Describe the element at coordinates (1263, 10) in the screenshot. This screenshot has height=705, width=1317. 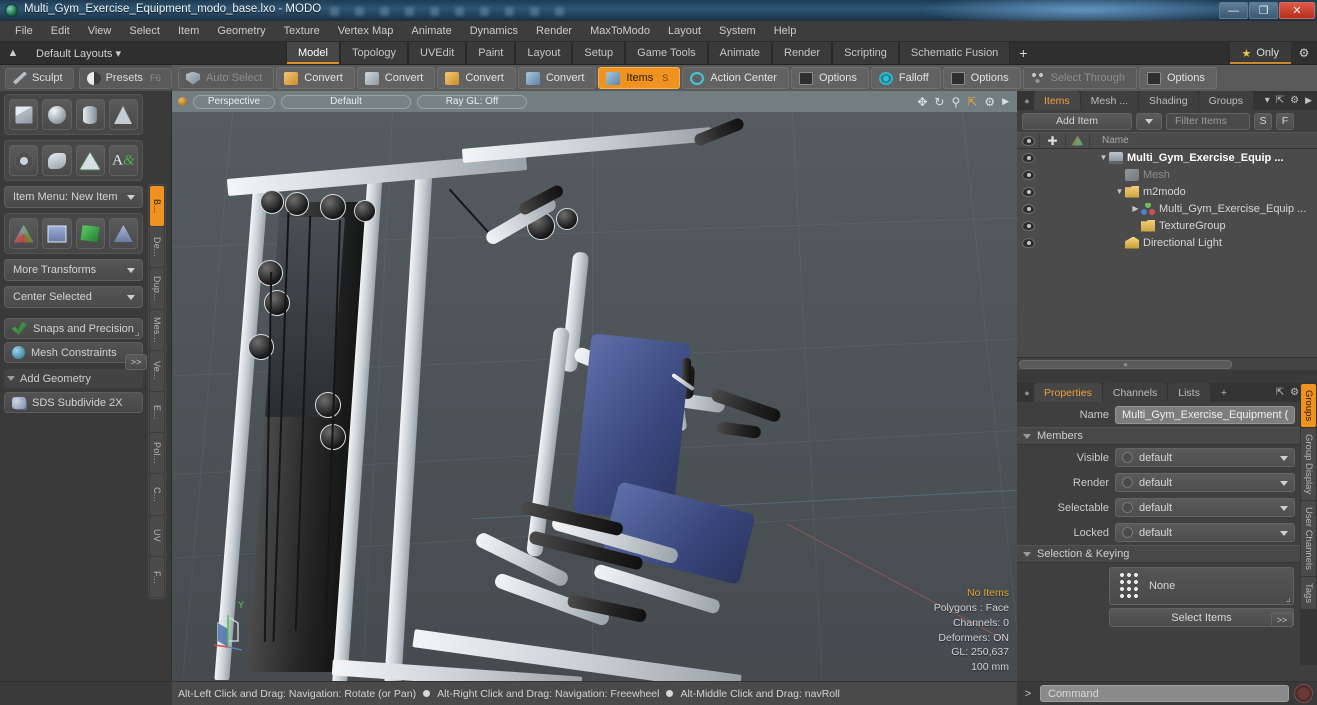
I see `maximize-button: ❐` at that location.